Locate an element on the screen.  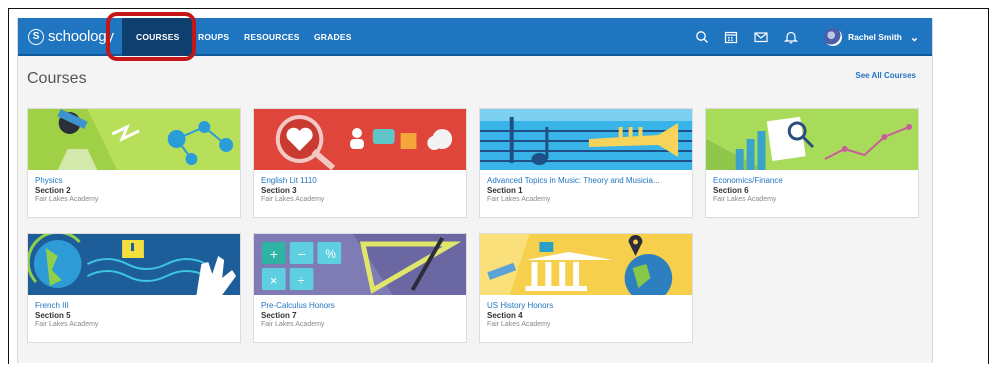
course-section: Section 5 is located at coordinates (53, 315).